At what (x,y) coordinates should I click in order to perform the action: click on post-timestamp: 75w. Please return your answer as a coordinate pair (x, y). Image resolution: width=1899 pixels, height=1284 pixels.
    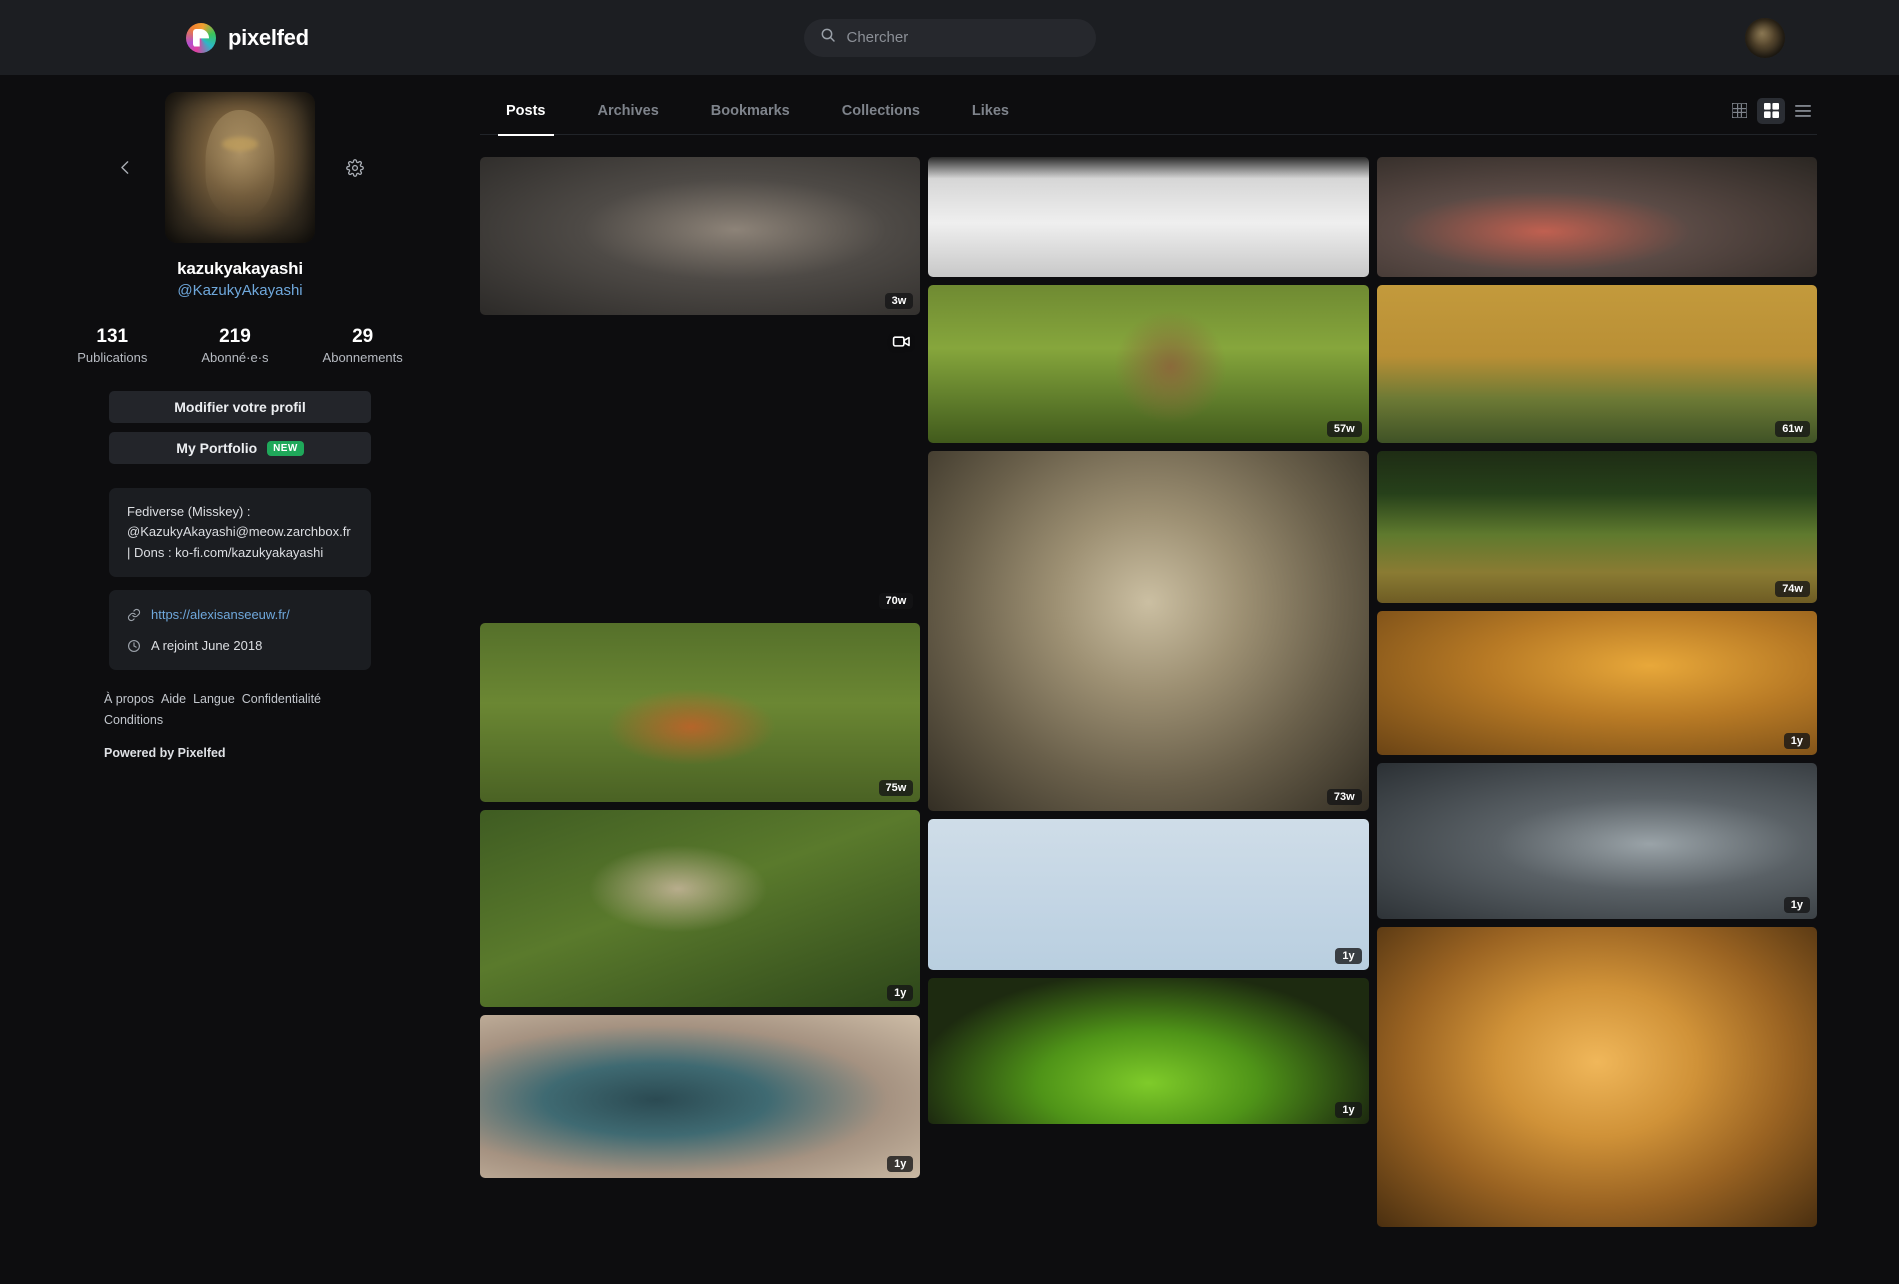
    Looking at the image, I should click on (896, 788).